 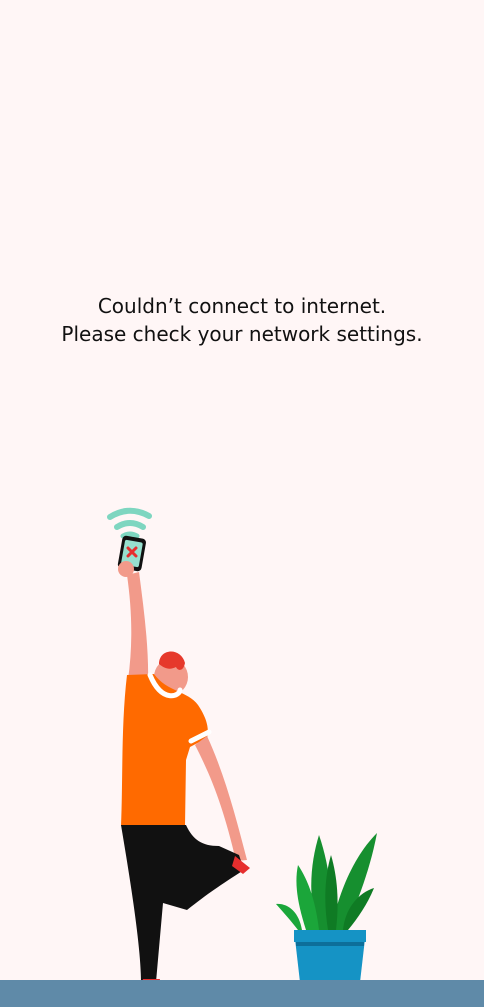 What do you see at coordinates (129, 523) in the screenshot?
I see `wifi-signal-icon` at bounding box center [129, 523].